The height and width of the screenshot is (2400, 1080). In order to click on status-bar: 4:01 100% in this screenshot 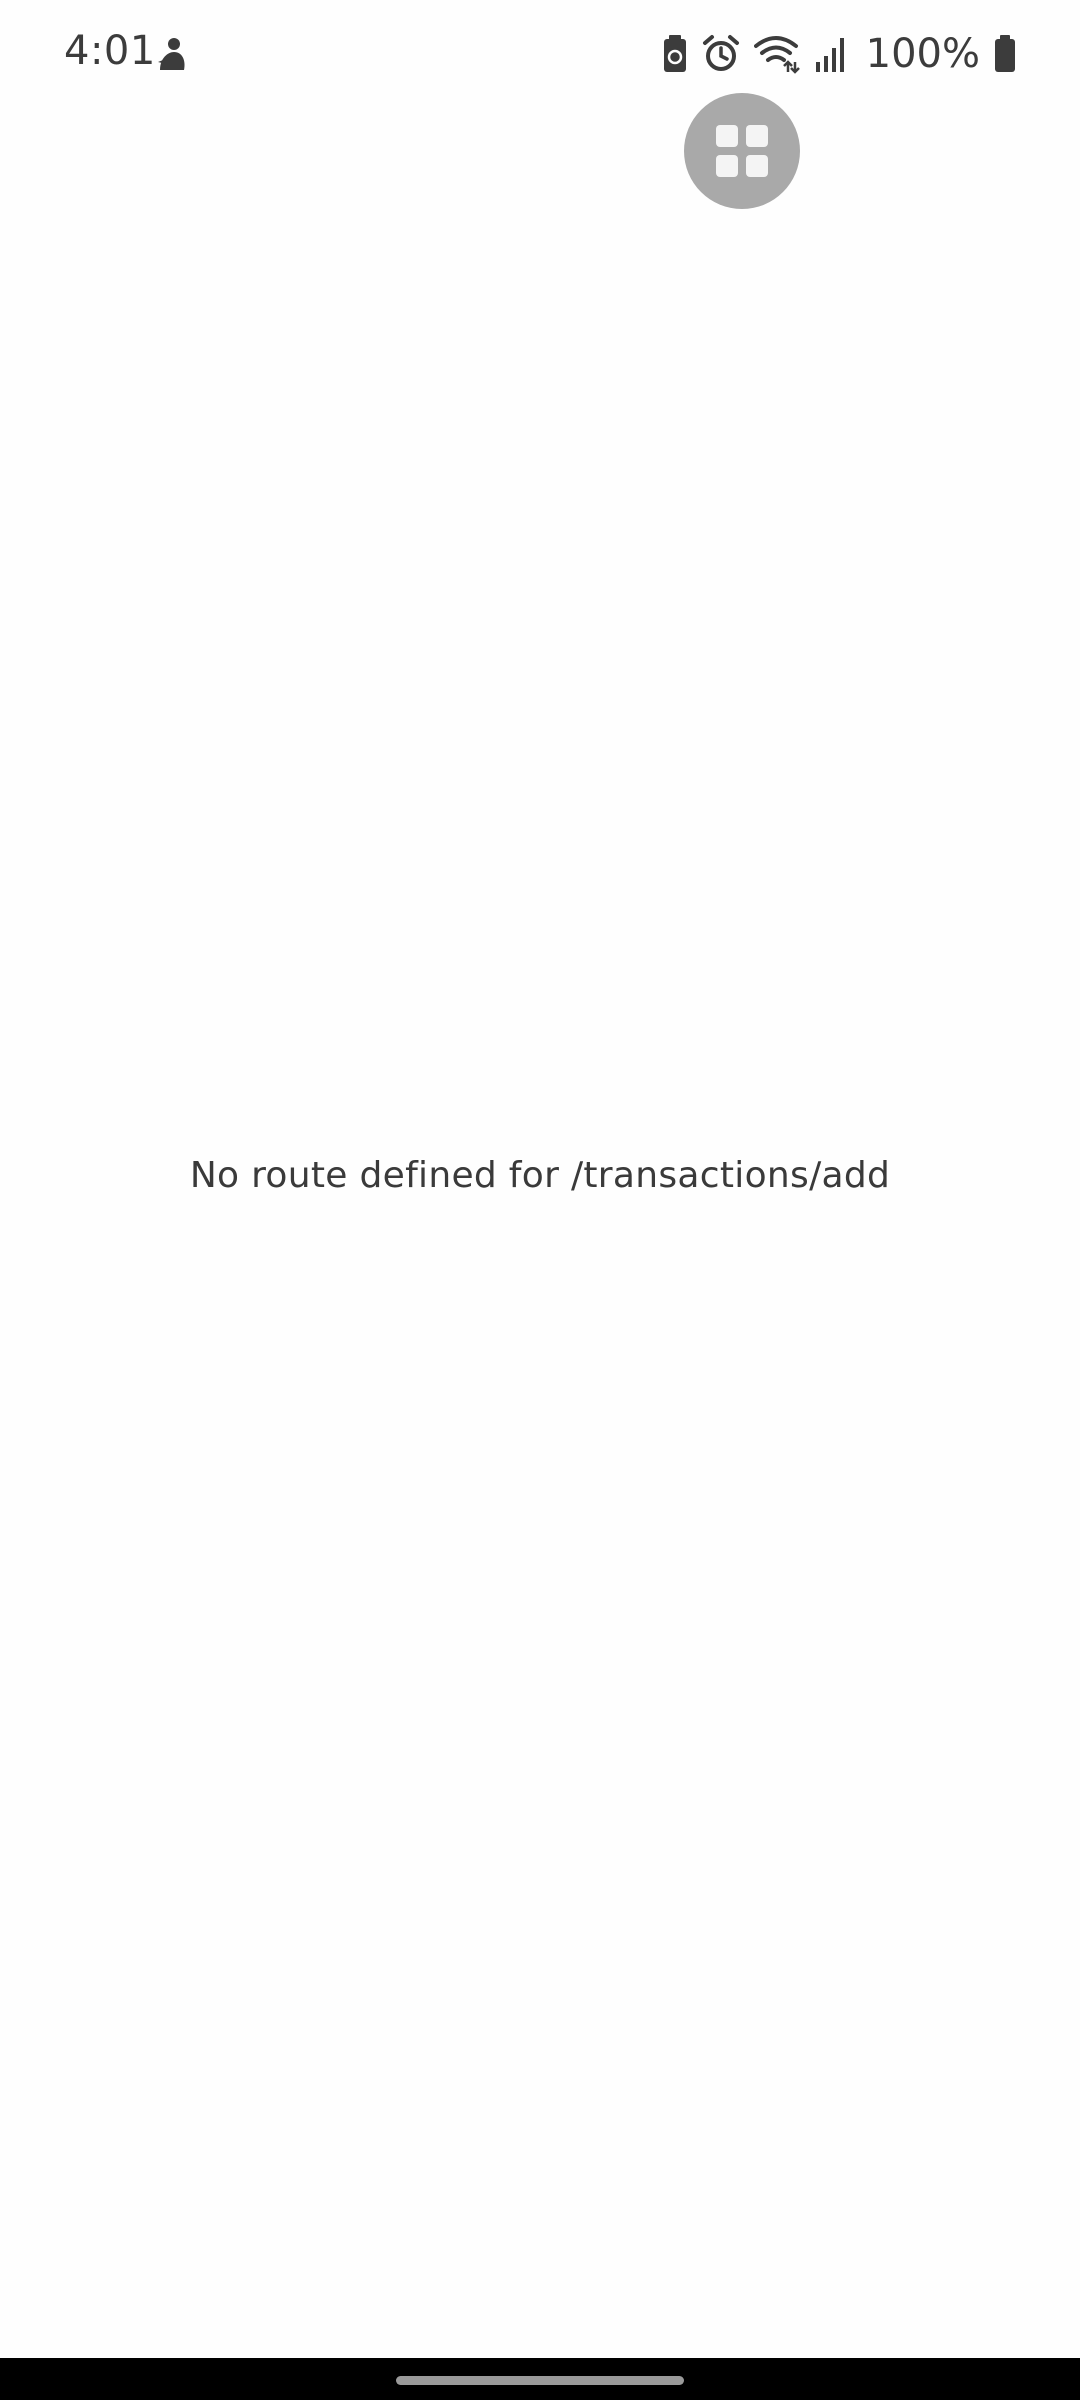, I will do `click(540, 55)`.